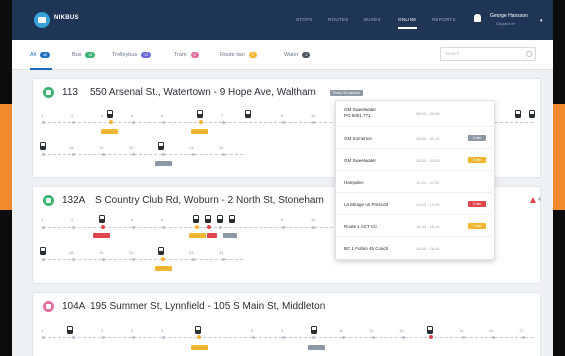 The width and height of the screenshot is (565, 356). I want to click on stop-number: 5, so click(162, 115).